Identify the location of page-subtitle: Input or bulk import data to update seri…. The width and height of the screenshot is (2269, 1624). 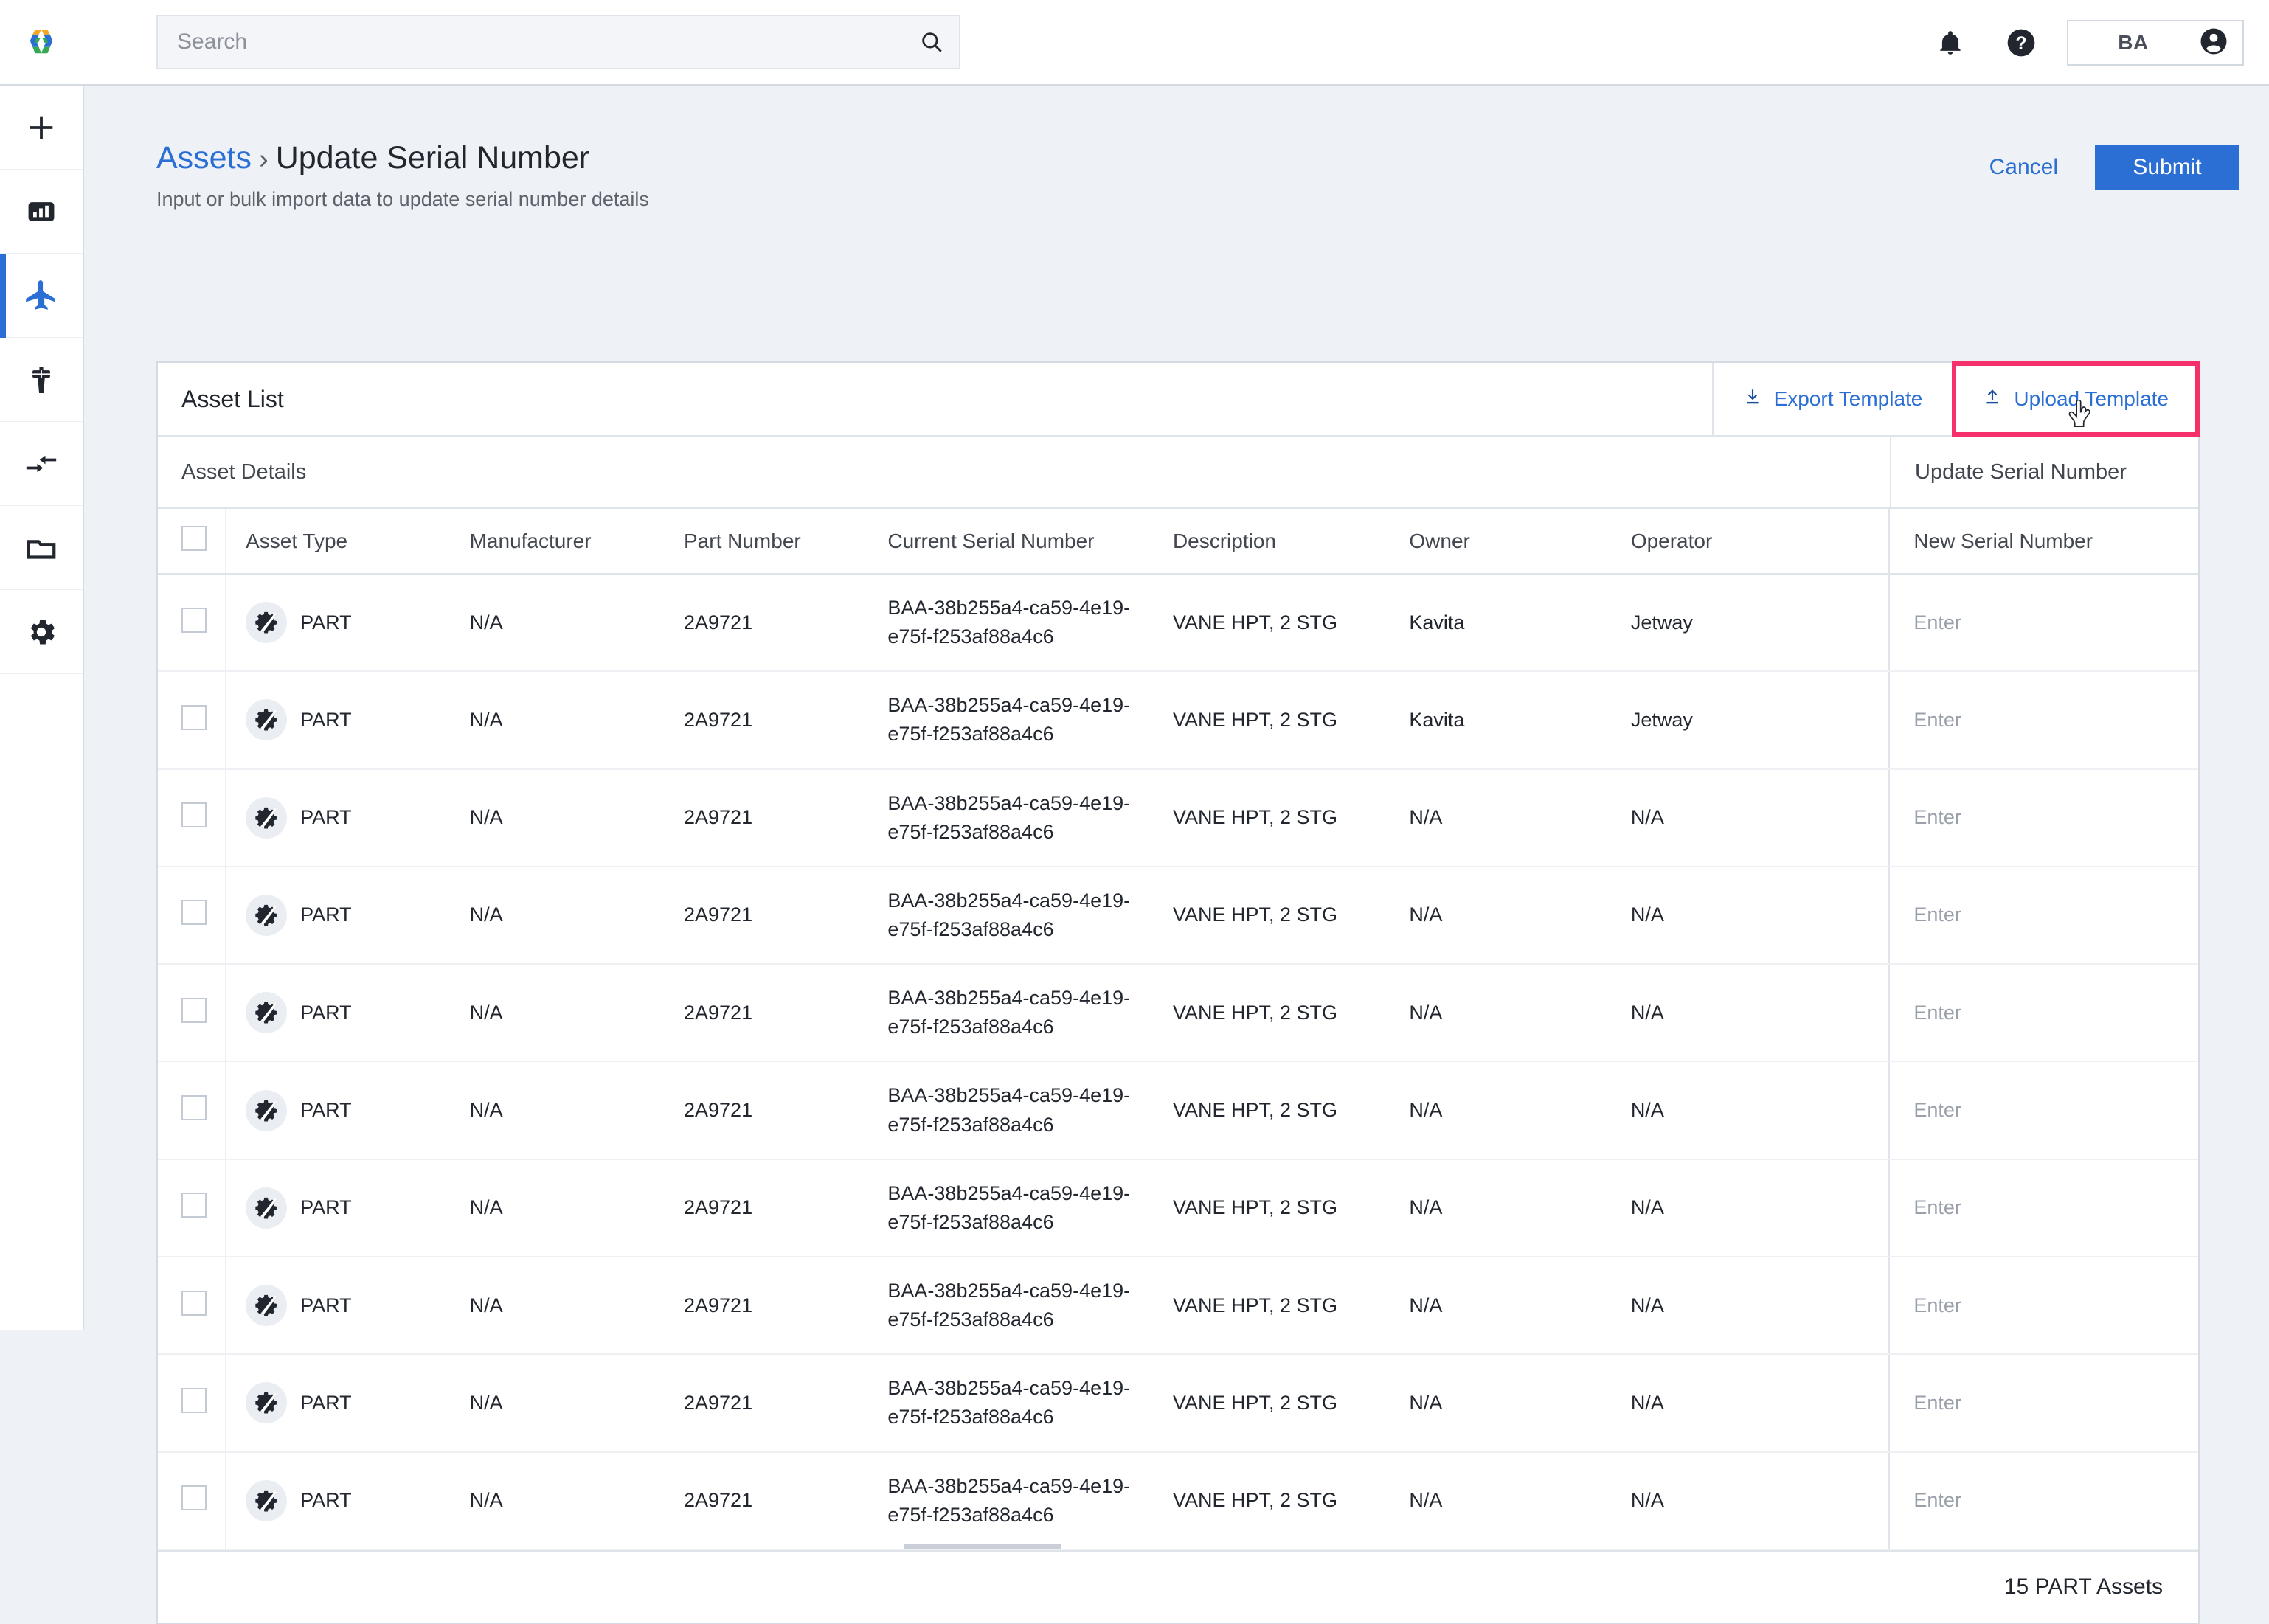
(402, 200).